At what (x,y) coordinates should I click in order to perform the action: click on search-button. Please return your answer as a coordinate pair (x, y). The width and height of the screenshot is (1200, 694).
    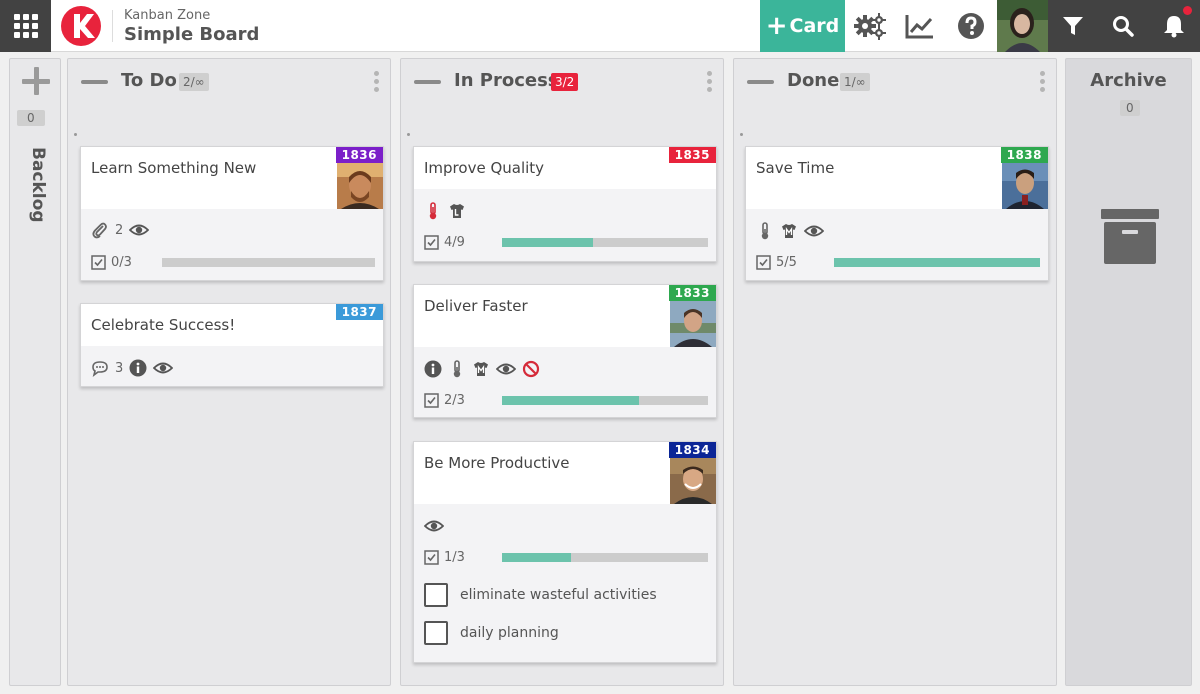
    Looking at the image, I should click on (1123, 26).